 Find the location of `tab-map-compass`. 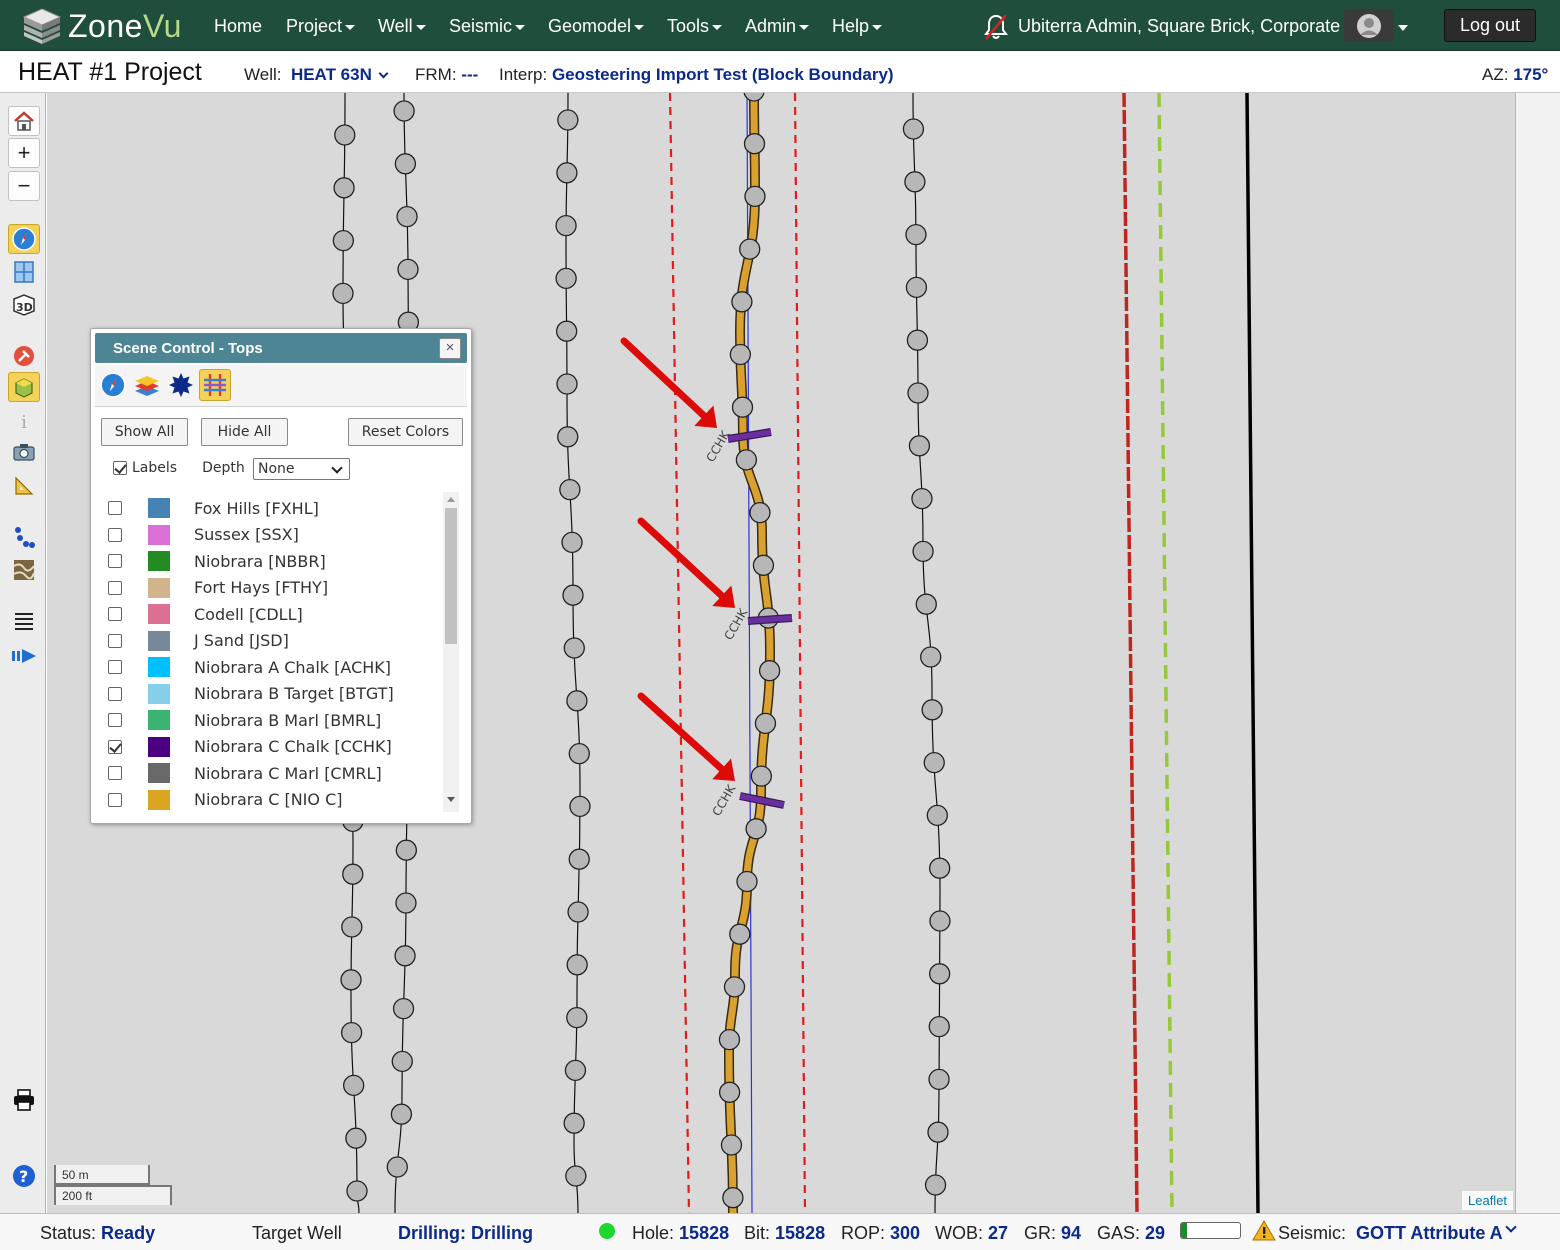

tab-map-compass is located at coordinates (113, 385).